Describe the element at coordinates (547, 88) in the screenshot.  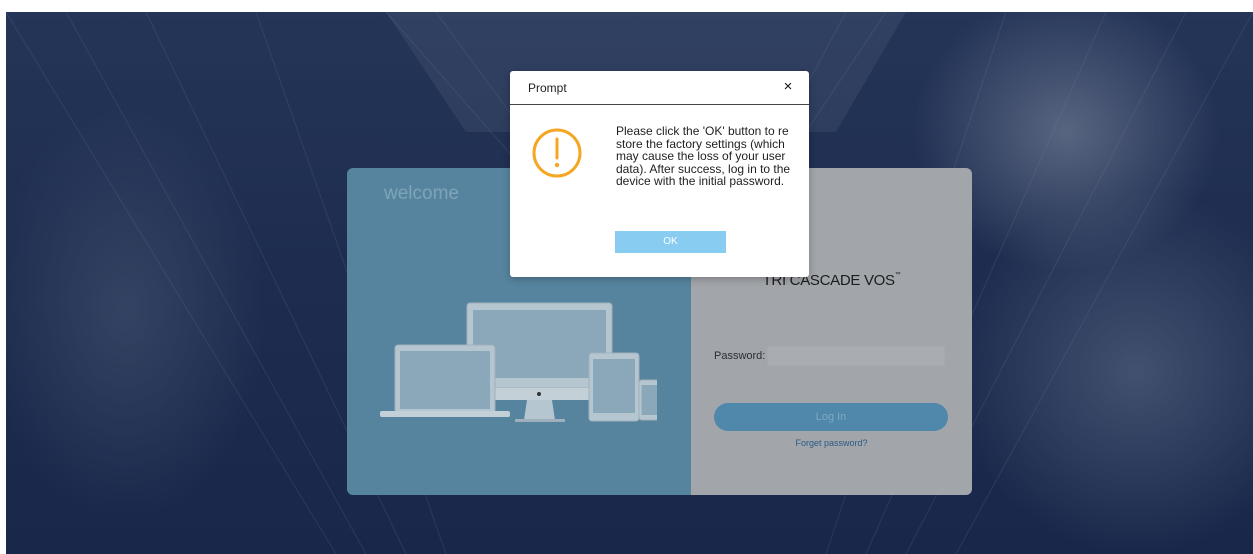
I see `dialog-title: Prompt` at that location.